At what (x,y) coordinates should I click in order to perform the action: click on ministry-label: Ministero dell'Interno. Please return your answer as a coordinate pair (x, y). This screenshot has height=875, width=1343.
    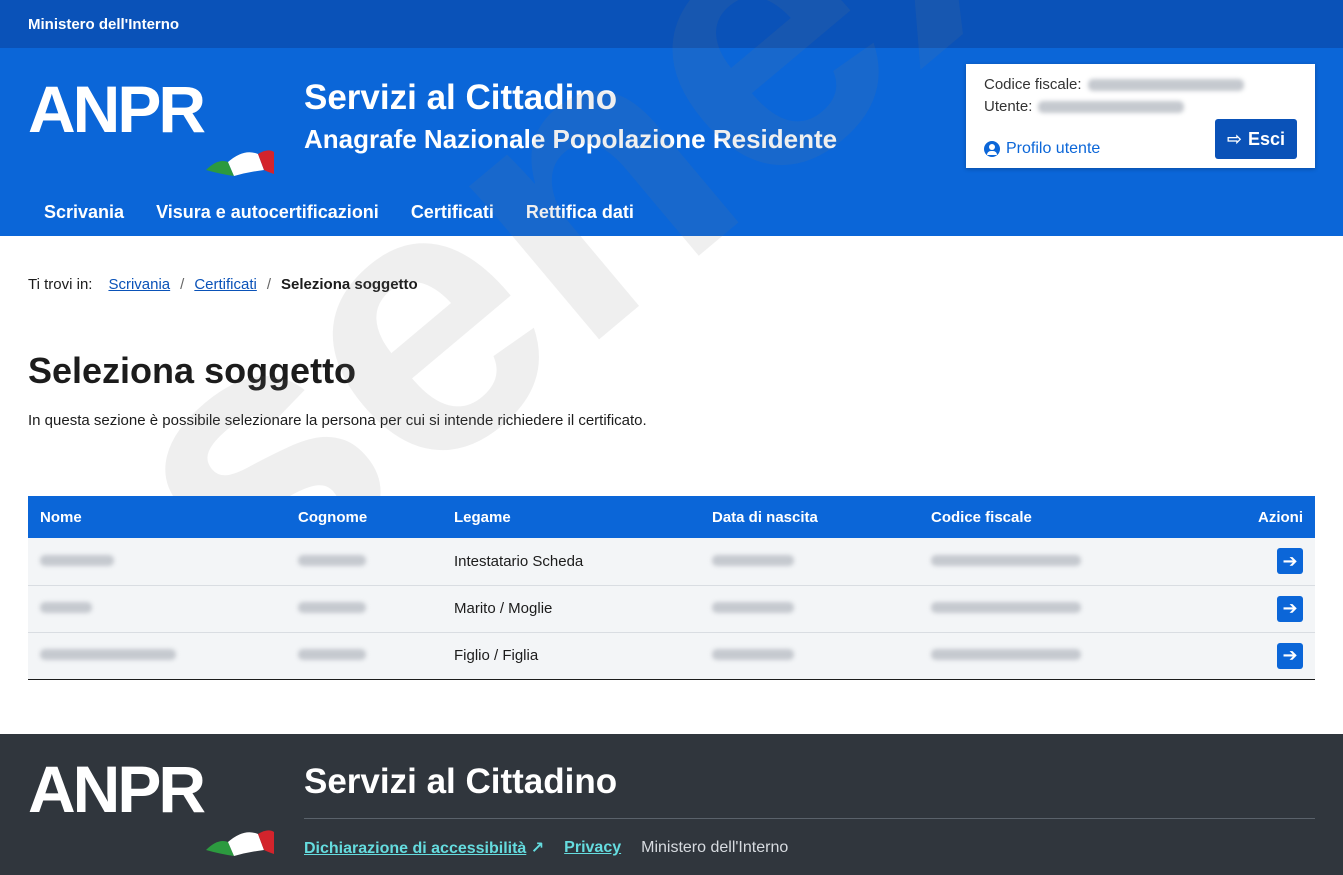
    Looking at the image, I should click on (104, 24).